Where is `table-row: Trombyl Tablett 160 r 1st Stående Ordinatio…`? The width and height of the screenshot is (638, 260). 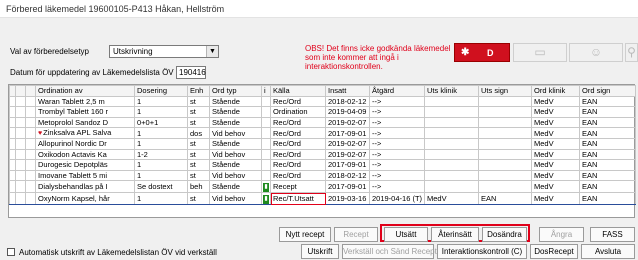
table-row: Trombyl Tablett 160 r 1st Stående Ordinatio… is located at coordinates (322, 112).